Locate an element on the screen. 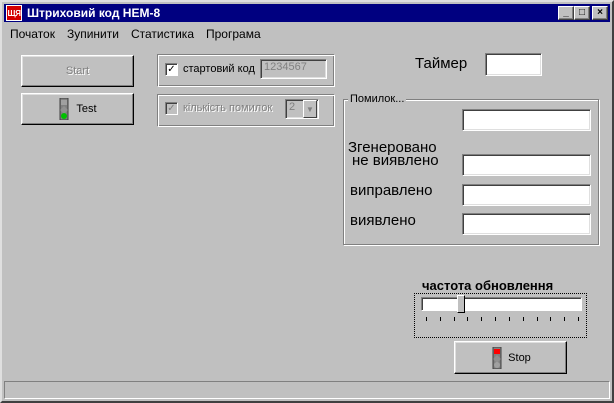 The image size is (614, 403). minimize-button: _ is located at coordinates (566, 13).